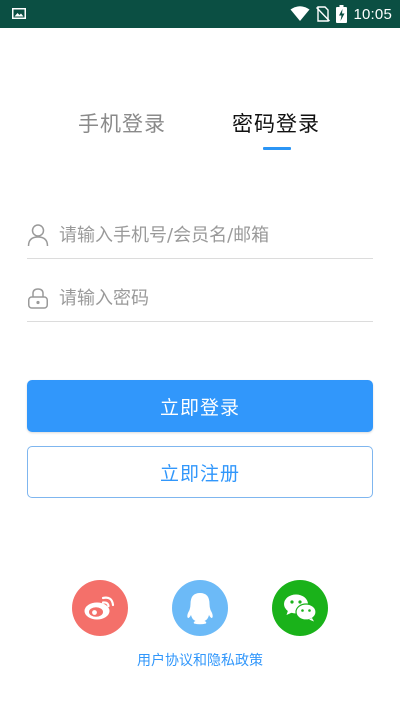  I want to click on qq-icon, so click(200, 609).